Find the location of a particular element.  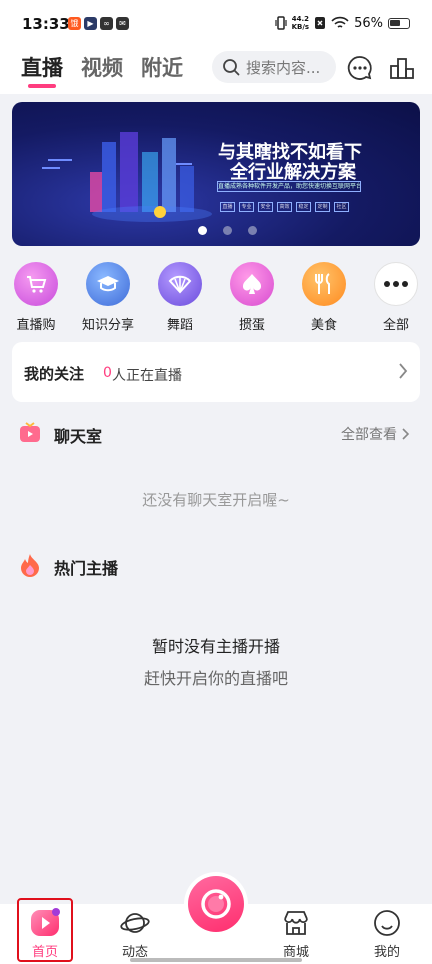

banner-tag: 高效 is located at coordinates (284, 207).